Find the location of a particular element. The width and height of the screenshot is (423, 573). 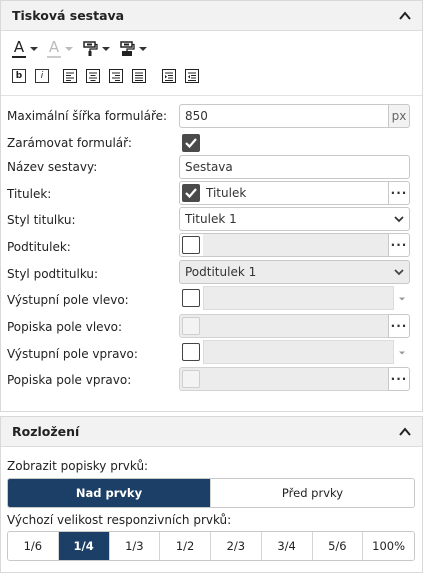

title-style-label: Styl titulku: is located at coordinates (41, 220).